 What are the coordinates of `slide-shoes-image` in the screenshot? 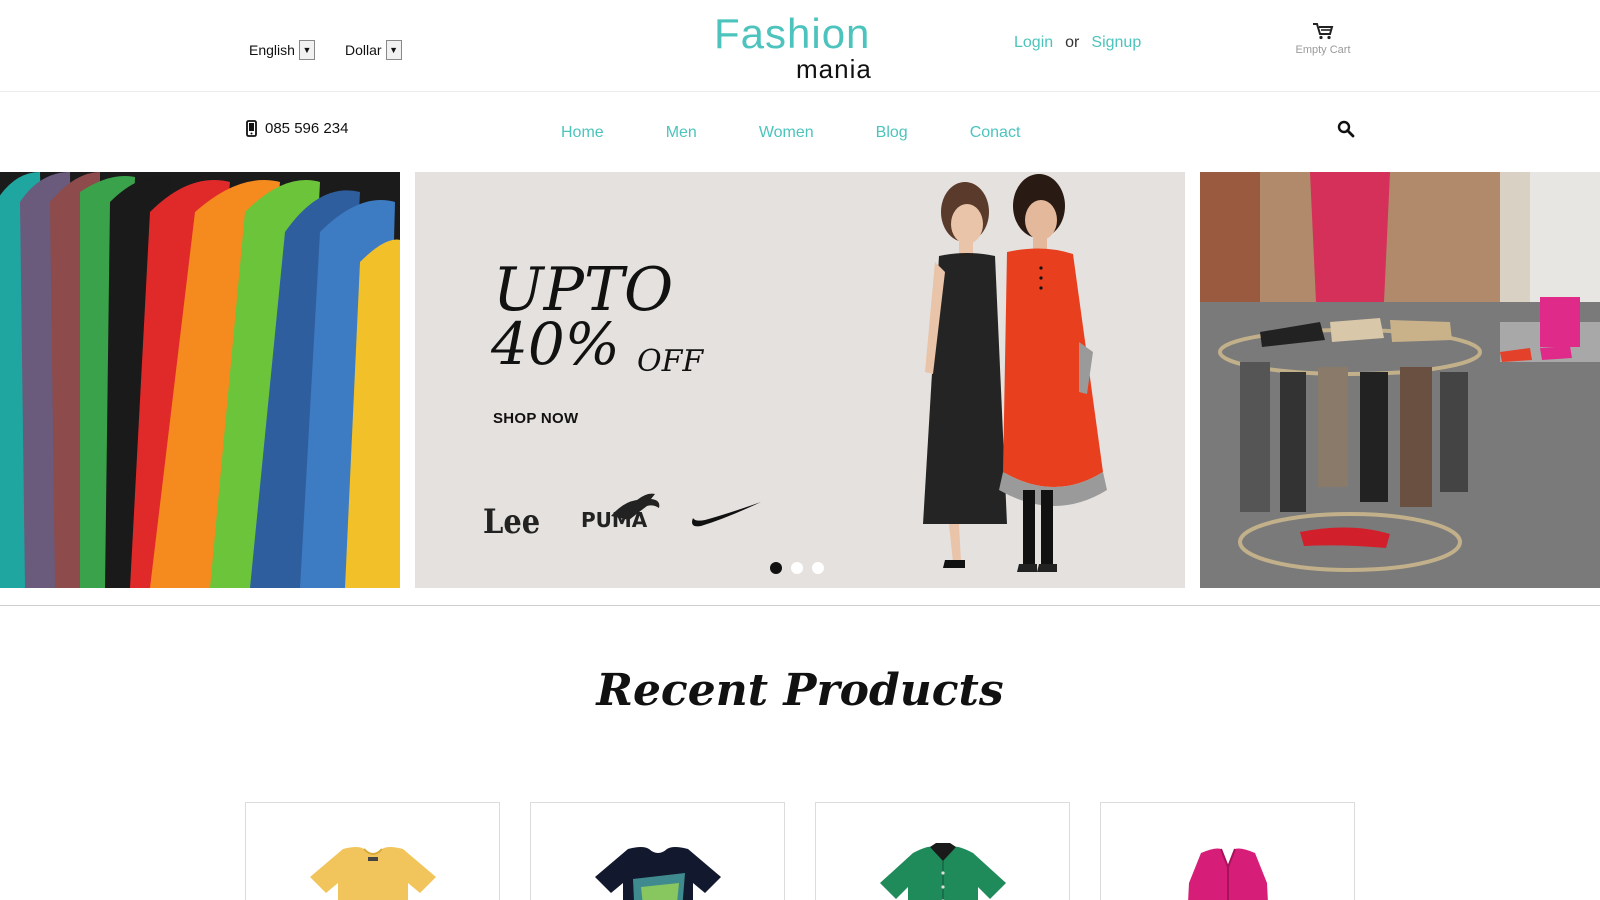 It's located at (1400, 380).